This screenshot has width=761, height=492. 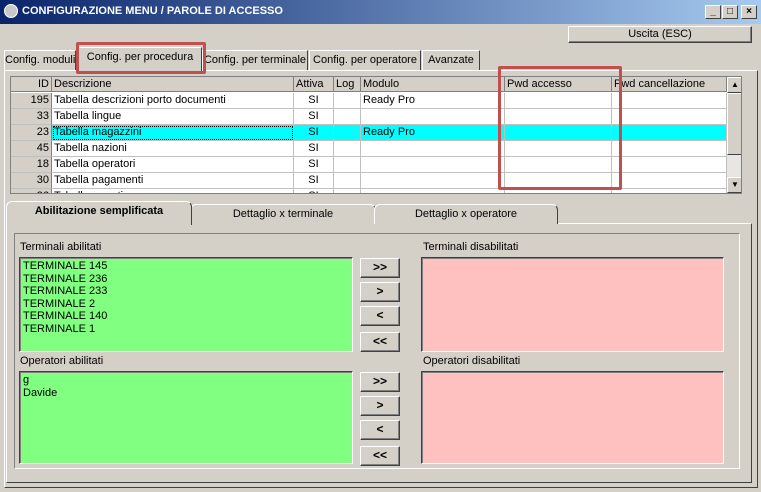 What do you see at coordinates (40, 60) in the screenshot?
I see `tab-config-moduli: Config. moduli` at bounding box center [40, 60].